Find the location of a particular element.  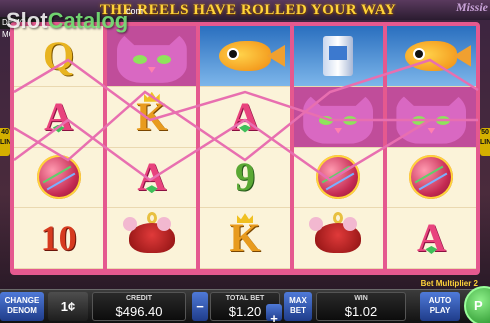

reel-2: K A is located at coordinates (152, 147).